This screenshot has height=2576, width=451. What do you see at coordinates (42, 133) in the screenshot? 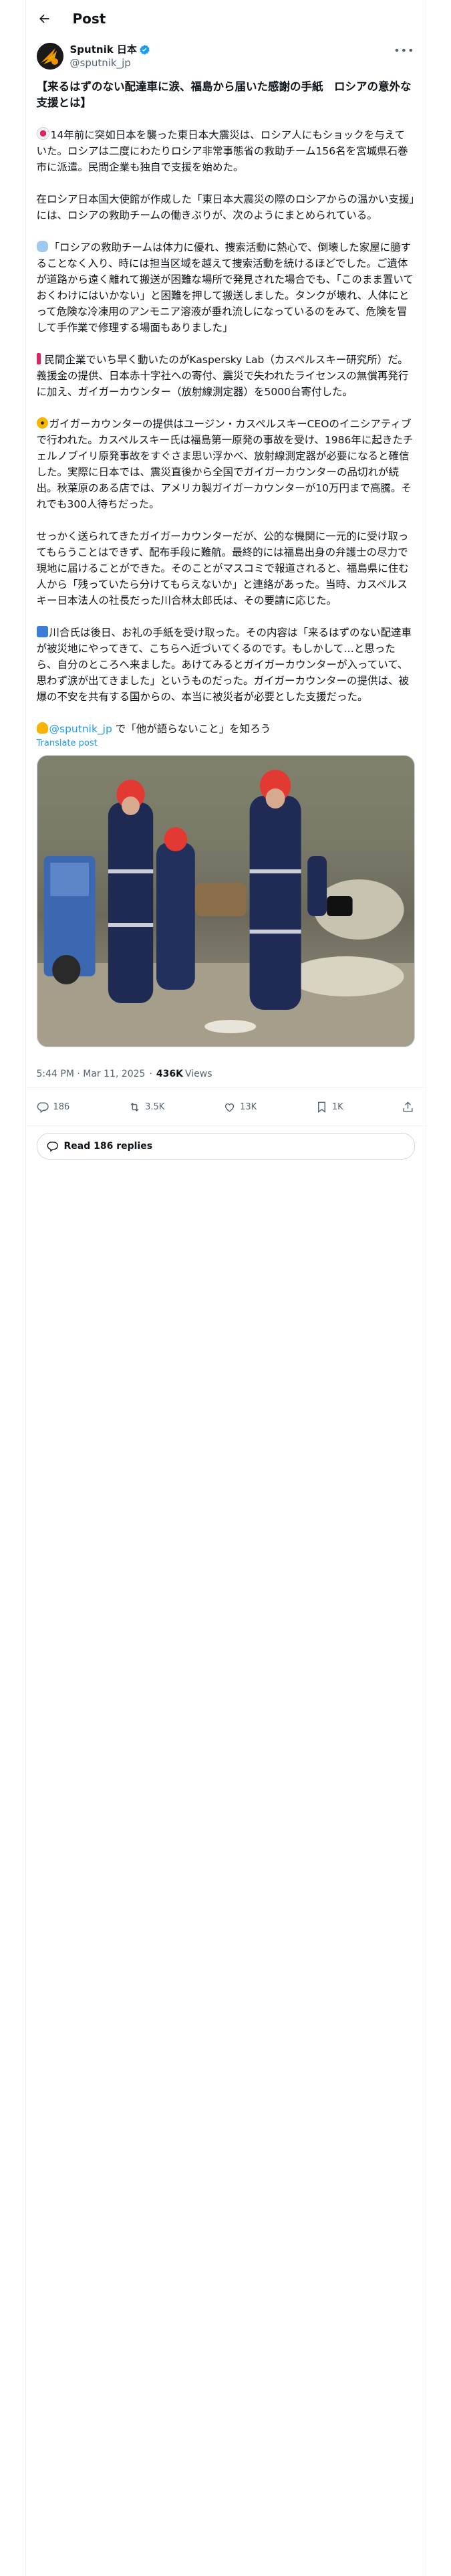
I see `japan-flag-icon` at bounding box center [42, 133].